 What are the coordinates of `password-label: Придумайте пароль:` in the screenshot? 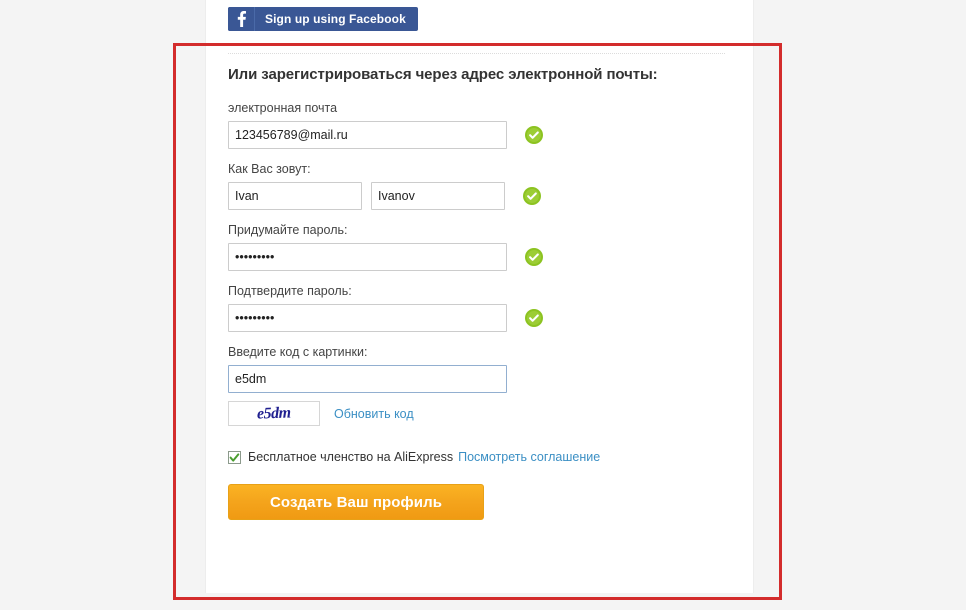 It's located at (288, 230).